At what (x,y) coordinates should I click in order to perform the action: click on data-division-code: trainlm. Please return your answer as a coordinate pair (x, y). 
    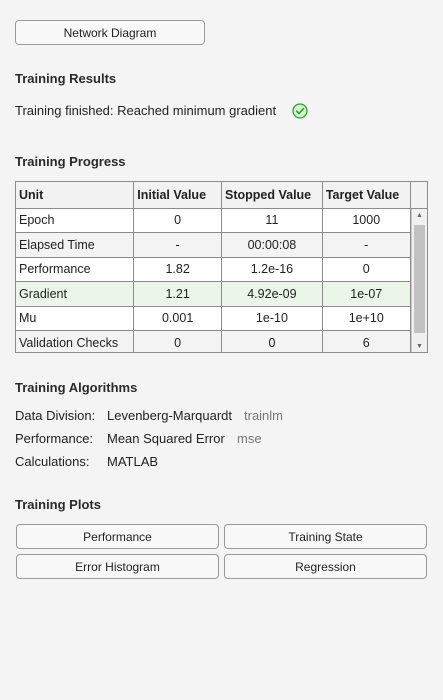
    Looking at the image, I should click on (264, 415).